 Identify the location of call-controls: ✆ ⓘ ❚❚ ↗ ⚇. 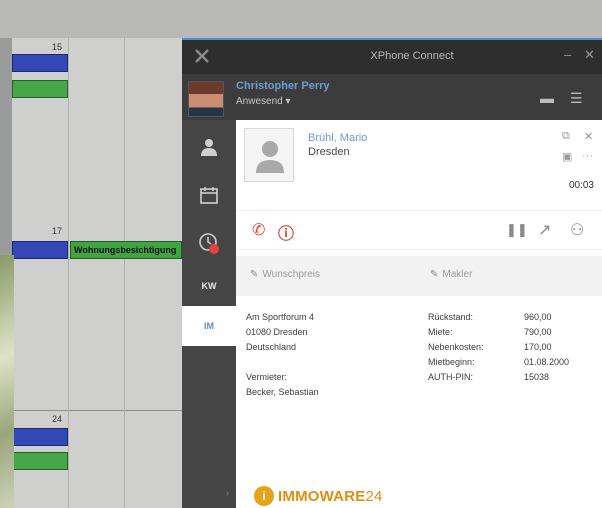
(419, 230).